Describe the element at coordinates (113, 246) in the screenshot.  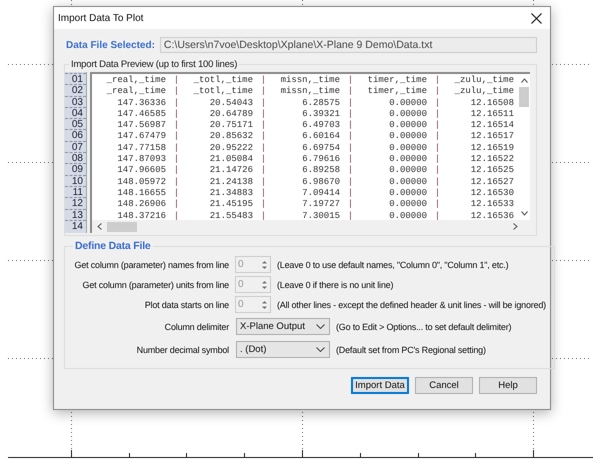
I see `group-title: Define Data File` at that location.